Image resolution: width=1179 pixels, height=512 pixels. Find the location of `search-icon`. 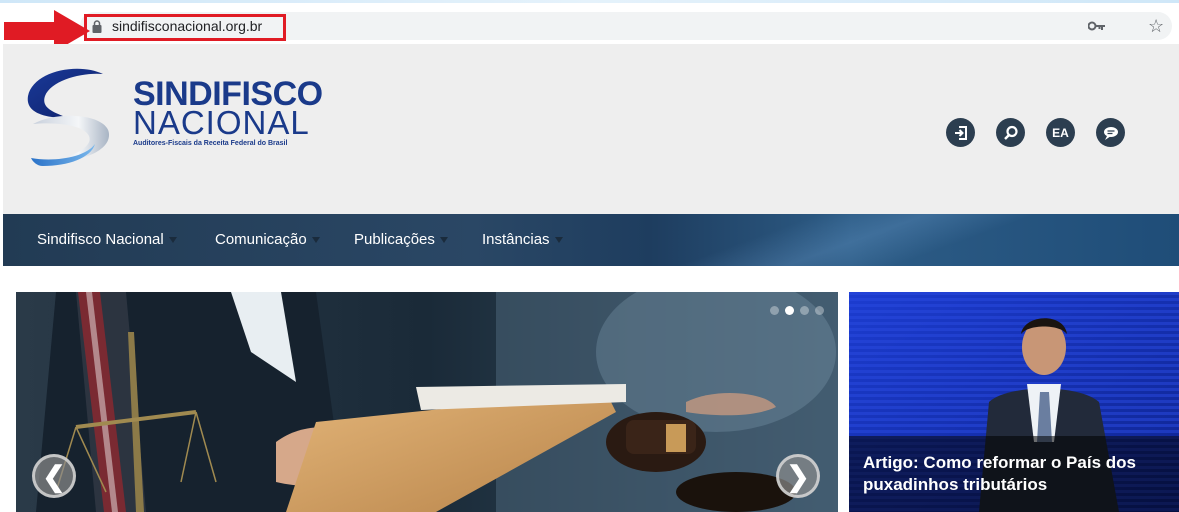

search-icon is located at coordinates (1010, 132).